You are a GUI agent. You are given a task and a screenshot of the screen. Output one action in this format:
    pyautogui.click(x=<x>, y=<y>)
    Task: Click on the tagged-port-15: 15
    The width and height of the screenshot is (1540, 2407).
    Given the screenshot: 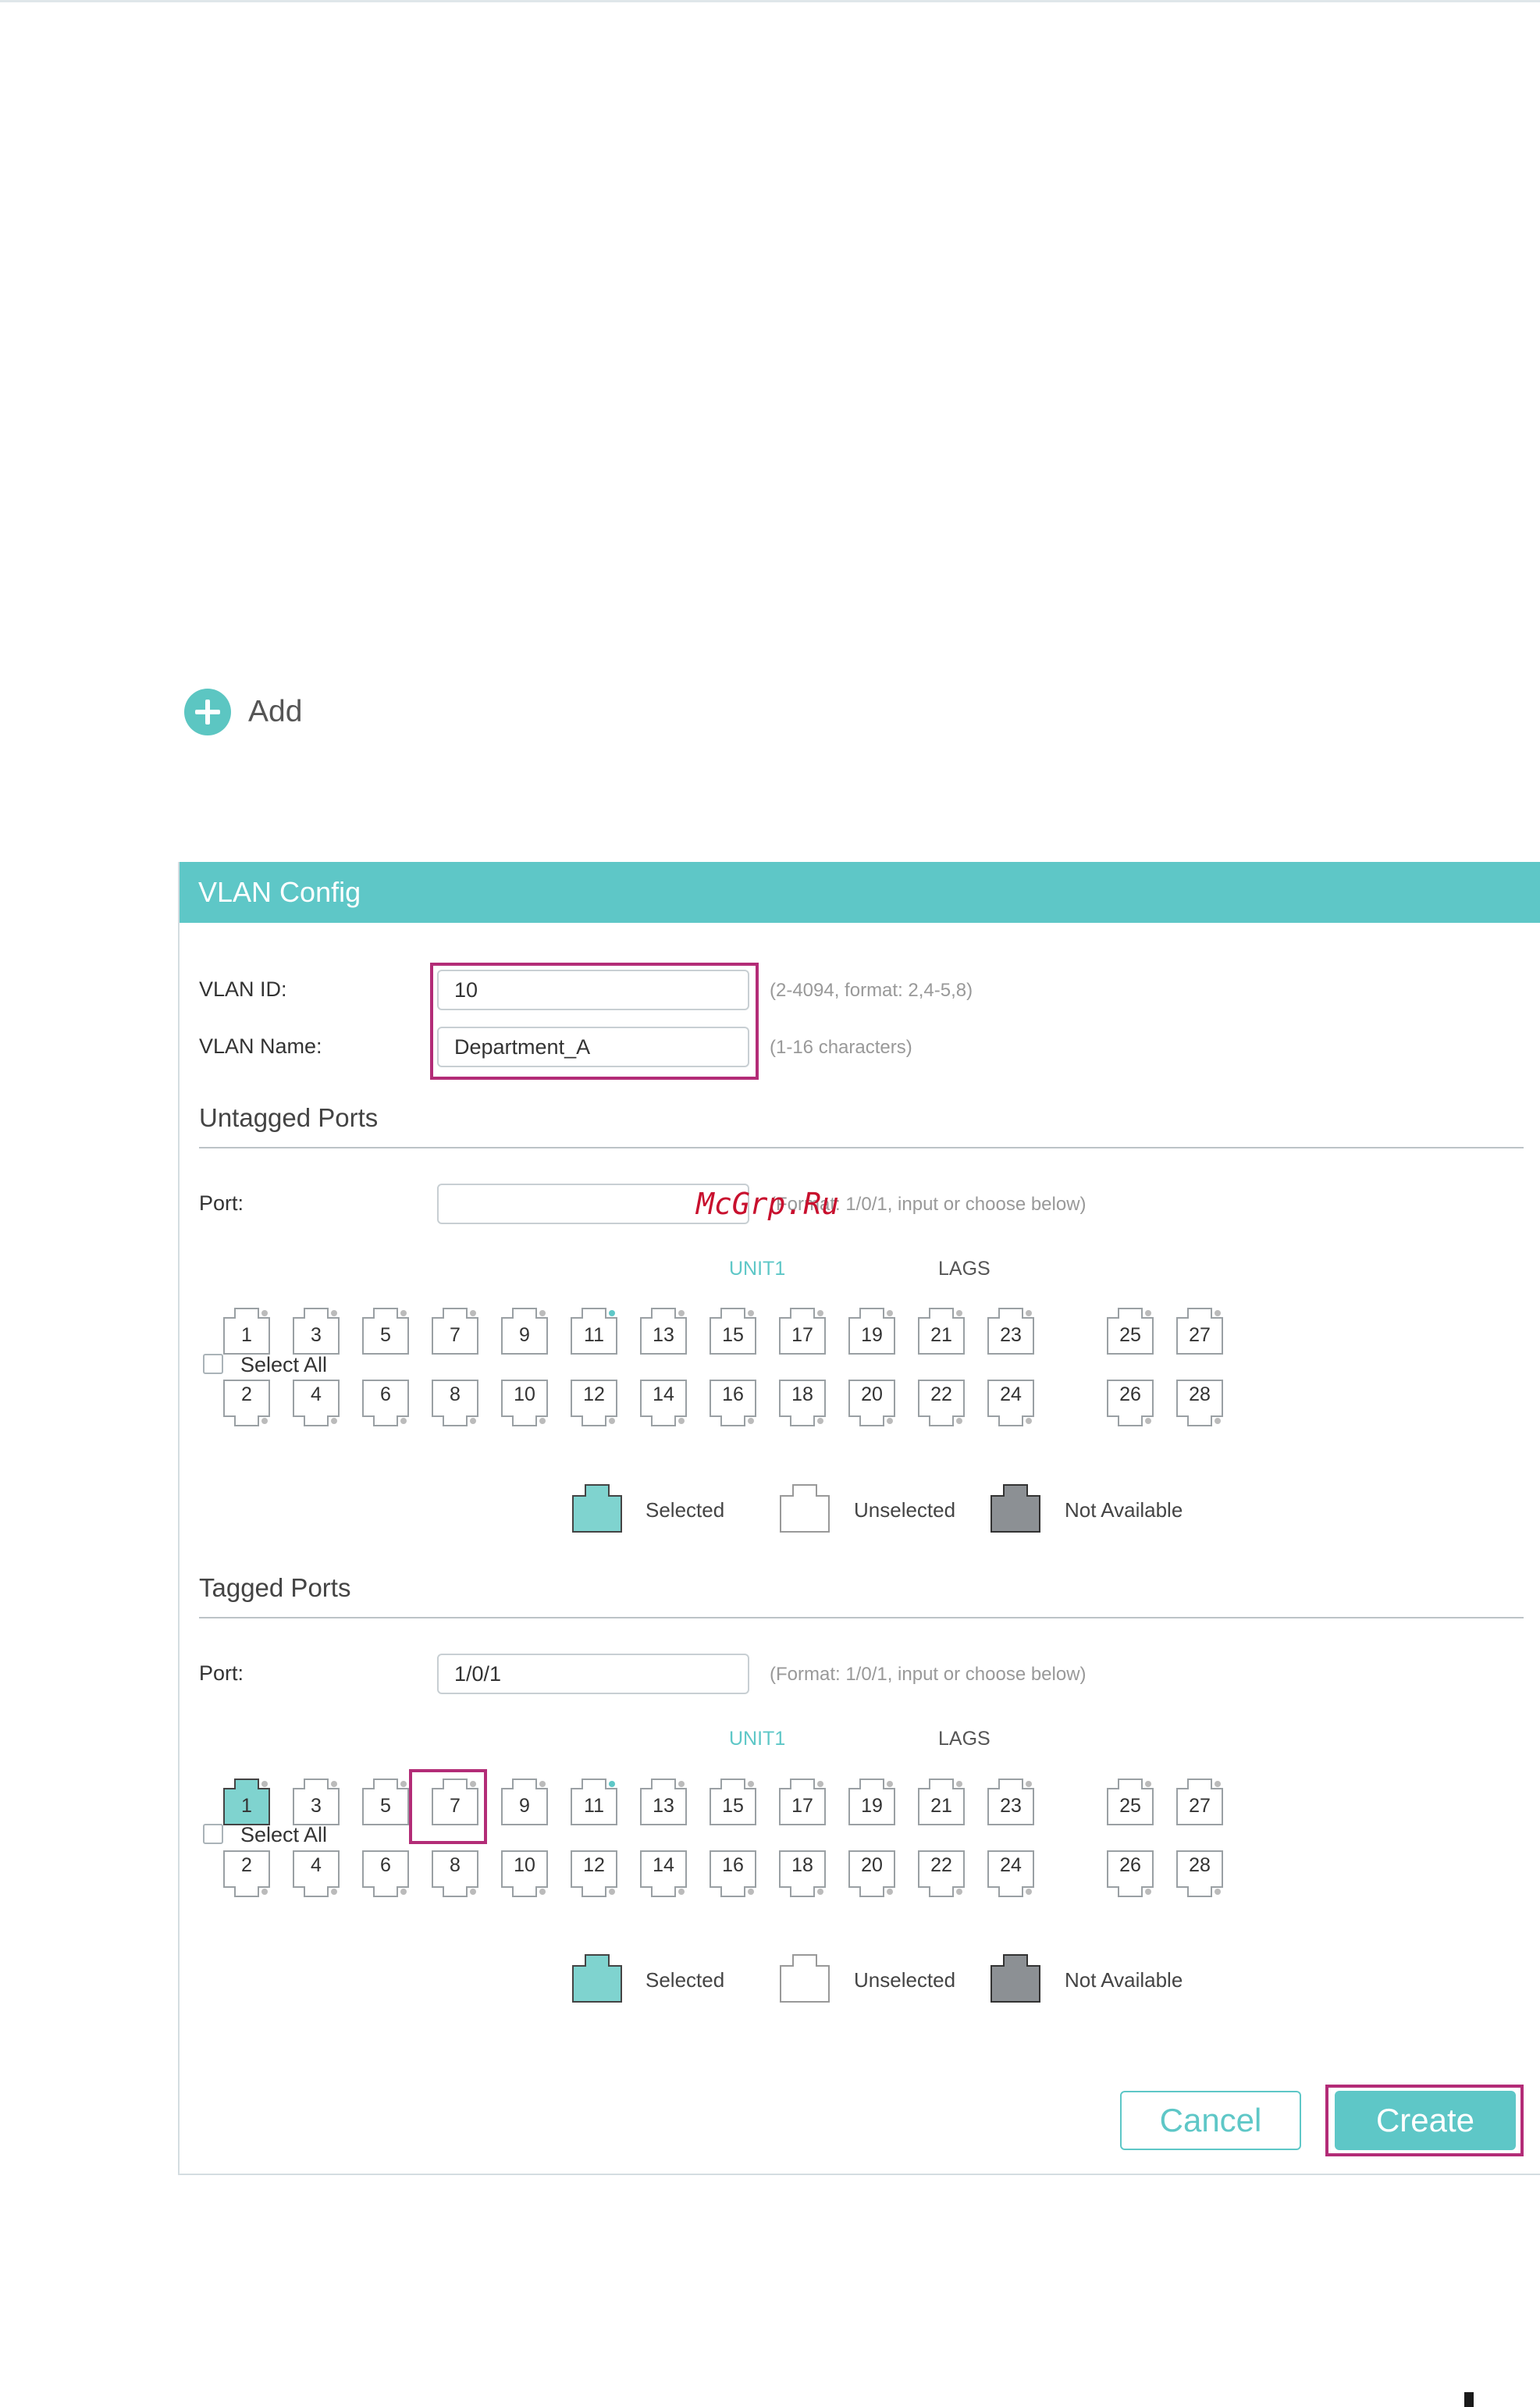 What is the action you would take?
    pyautogui.click(x=733, y=1802)
    